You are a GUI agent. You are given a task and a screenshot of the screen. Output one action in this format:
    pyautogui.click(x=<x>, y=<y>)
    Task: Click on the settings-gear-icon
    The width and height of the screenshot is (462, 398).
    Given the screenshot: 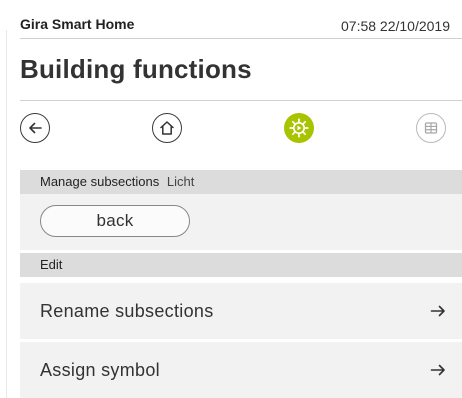 What is the action you would take?
    pyautogui.click(x=299, y=128)
    